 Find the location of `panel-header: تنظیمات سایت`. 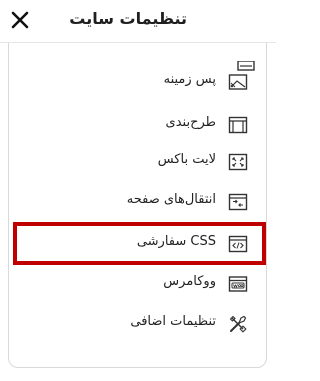

panel-header: تنظیمات سایت is located at coordinates (138, 21).